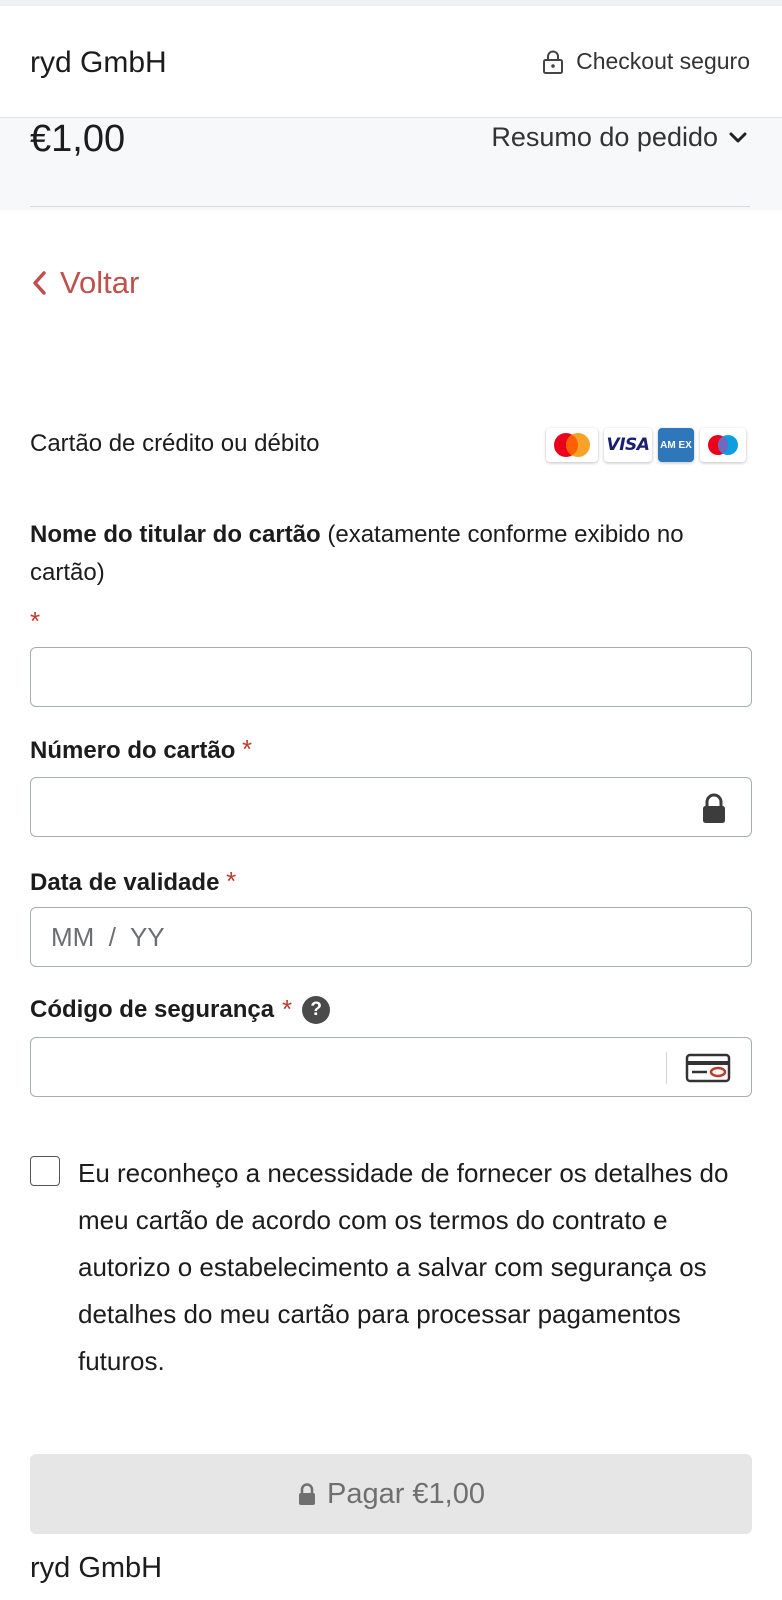 The width and height of the screenshot is (782, 1600). I want to click on back-label: Voltar, so click(100, 282).